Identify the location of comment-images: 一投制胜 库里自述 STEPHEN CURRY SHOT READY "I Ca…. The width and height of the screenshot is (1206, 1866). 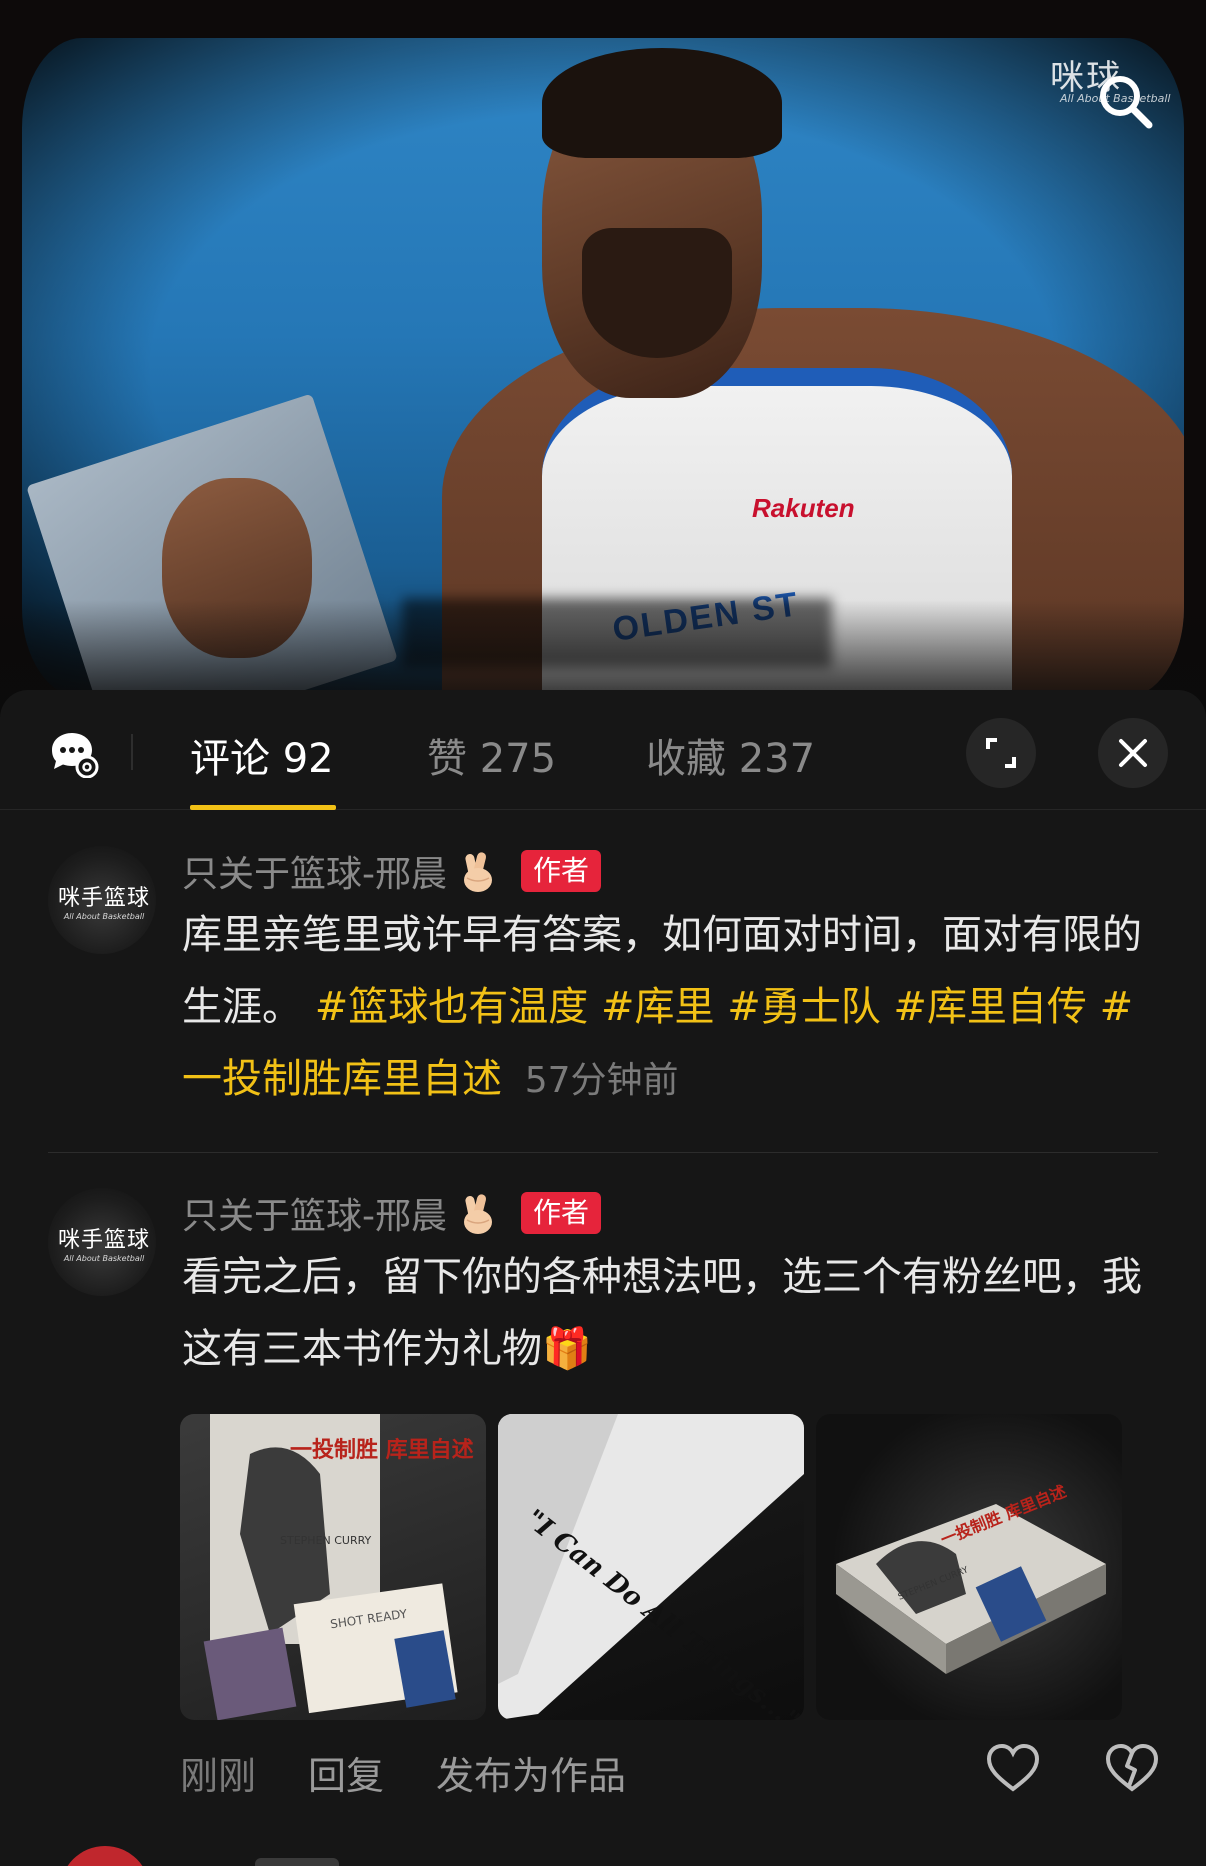
(651, 1567).